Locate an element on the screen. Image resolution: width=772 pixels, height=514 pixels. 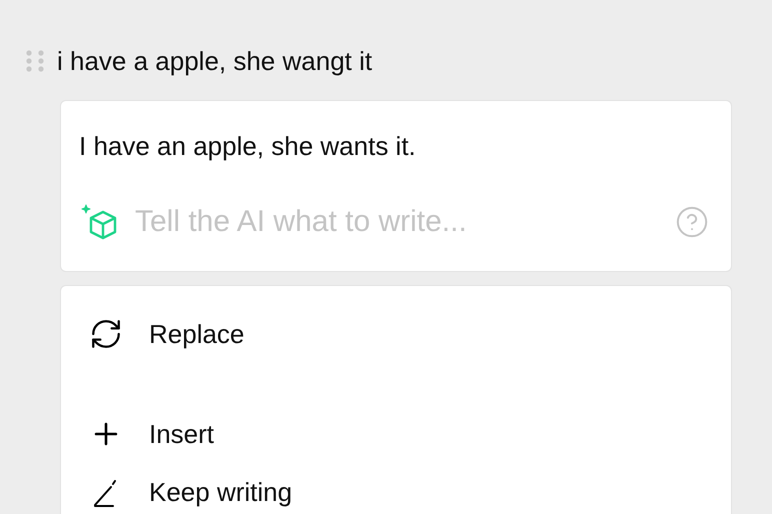
refresh-icon is located at coordinates (106, 334).